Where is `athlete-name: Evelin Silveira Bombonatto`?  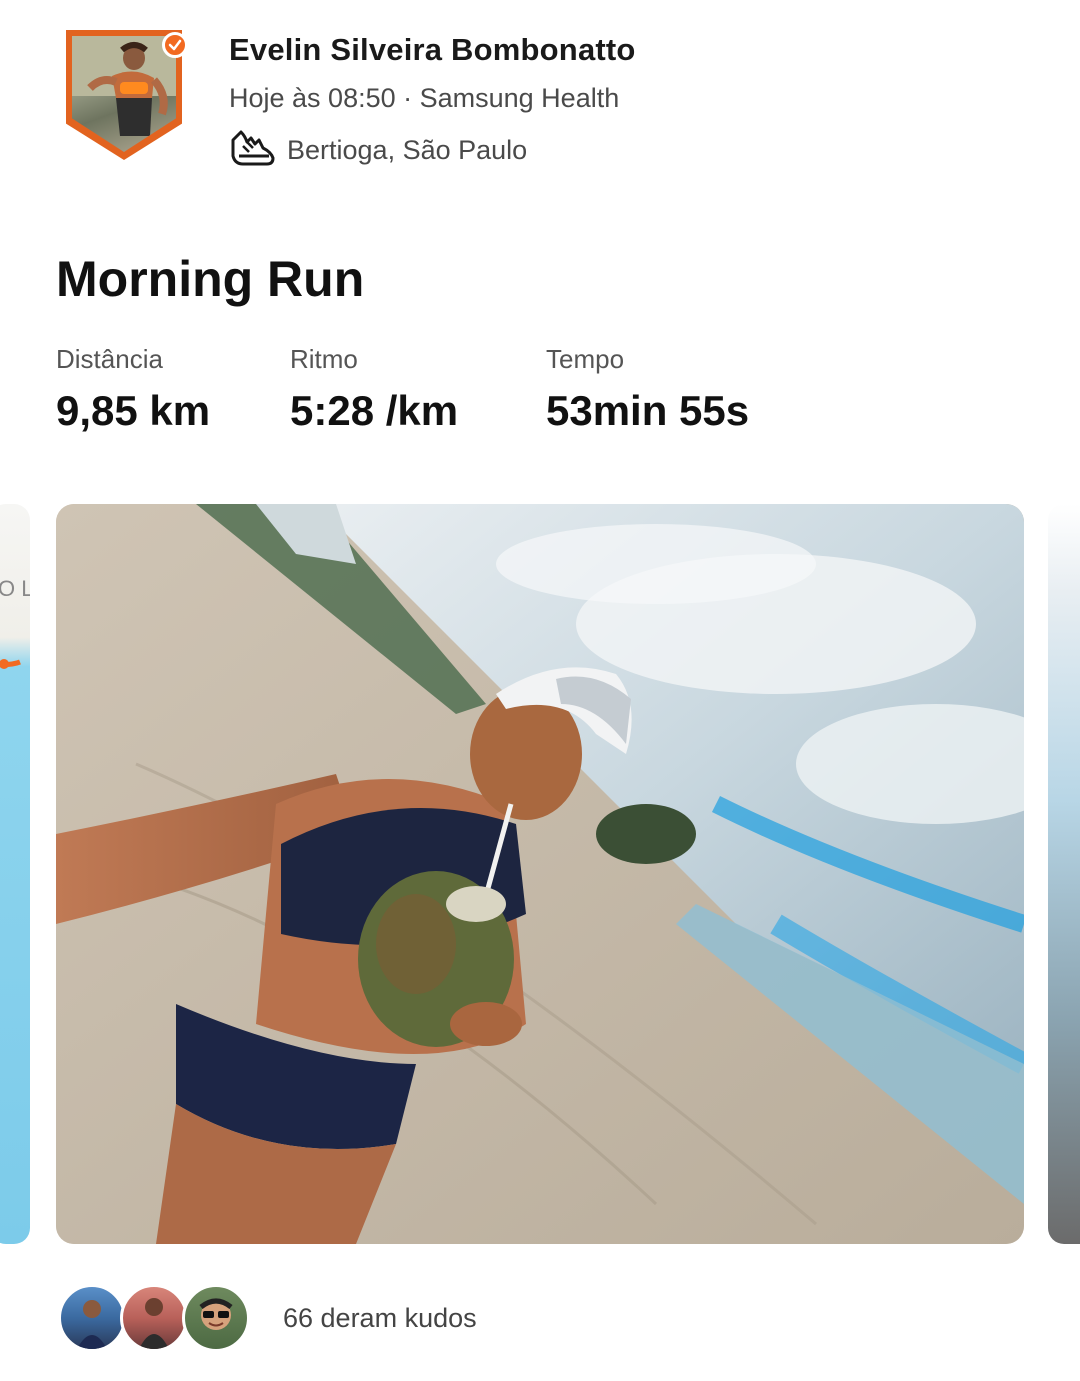 athlete-name: Evelin Silveira Bombonatto is located at coordinates (432, 50).